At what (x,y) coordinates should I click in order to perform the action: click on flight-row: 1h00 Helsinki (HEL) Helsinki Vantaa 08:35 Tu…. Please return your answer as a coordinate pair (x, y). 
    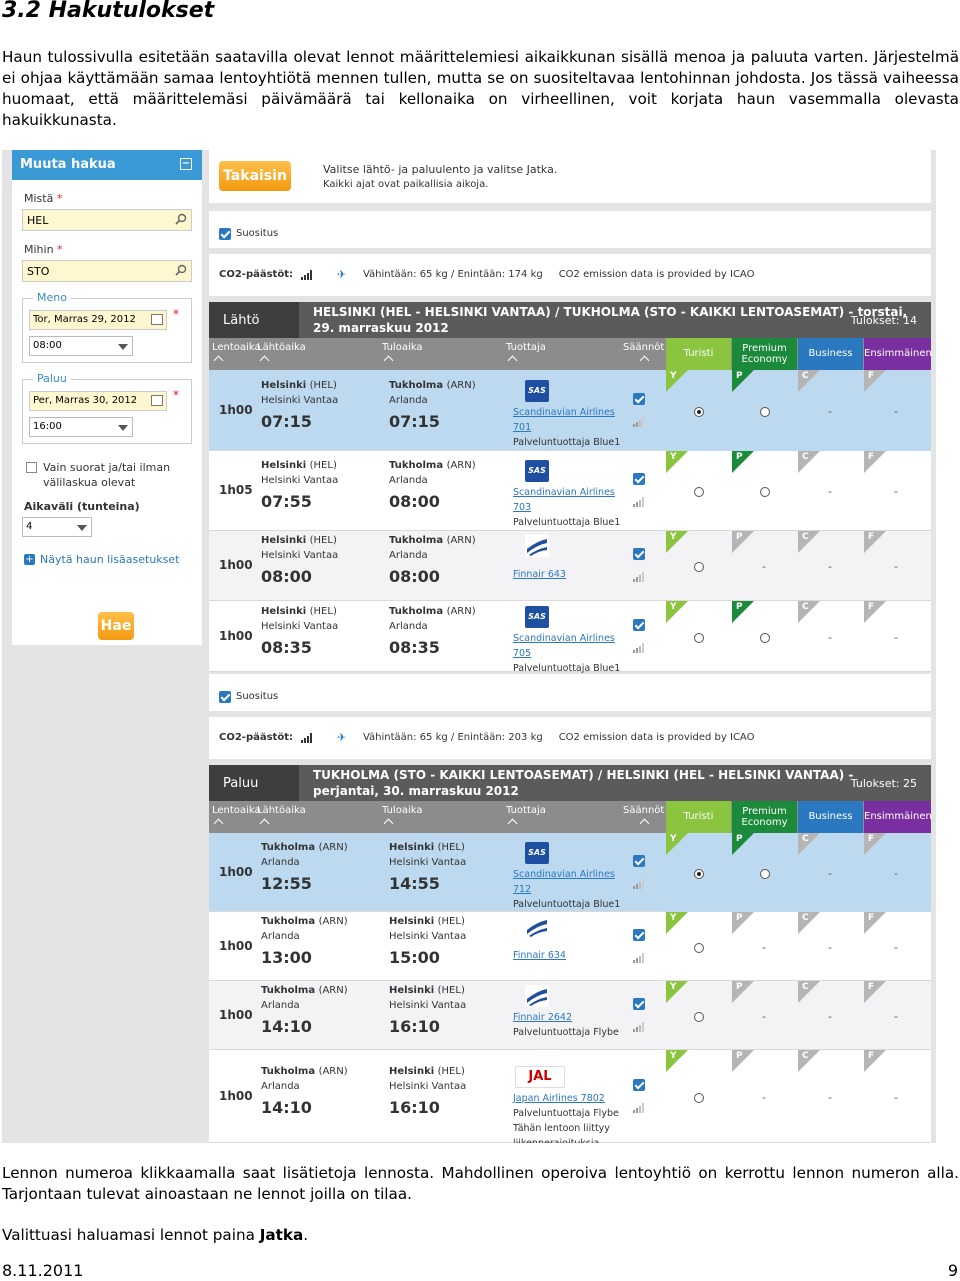
    Looking at the image, I should click on (570, 637).